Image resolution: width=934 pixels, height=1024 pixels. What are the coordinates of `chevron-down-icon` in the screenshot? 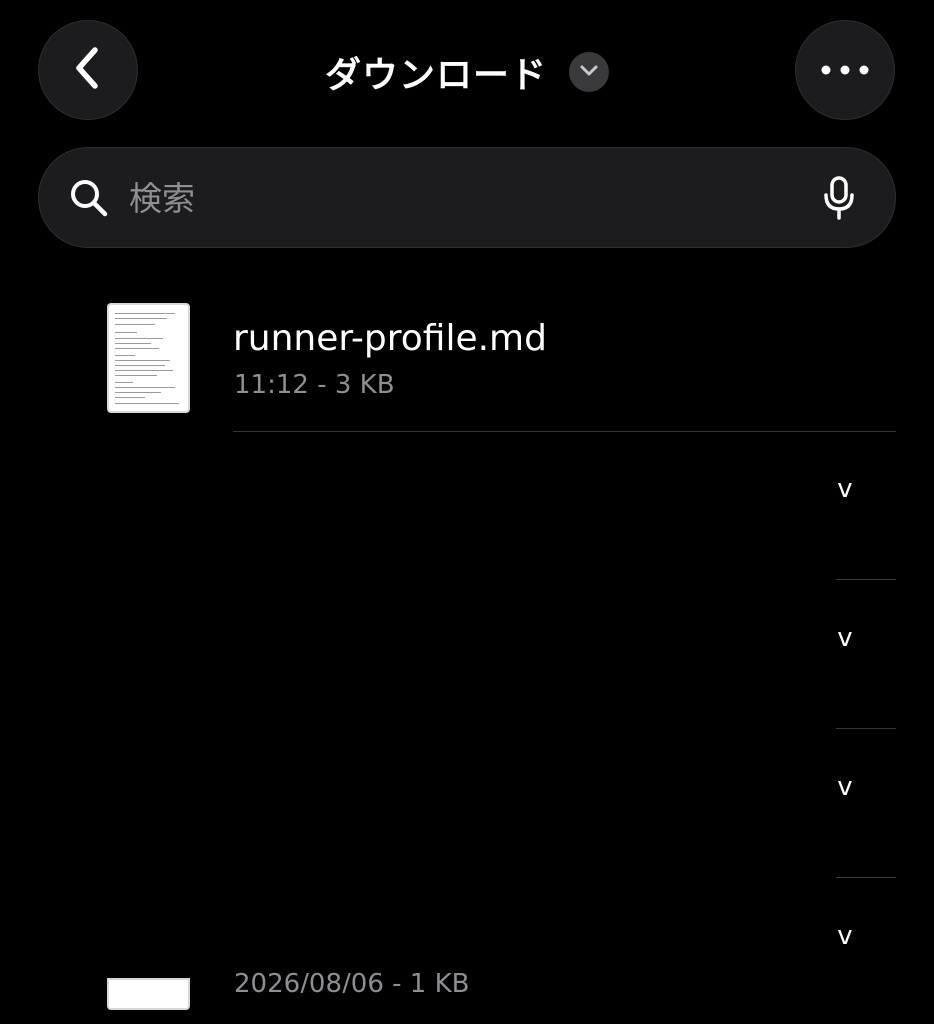 It's located at (589, 72).